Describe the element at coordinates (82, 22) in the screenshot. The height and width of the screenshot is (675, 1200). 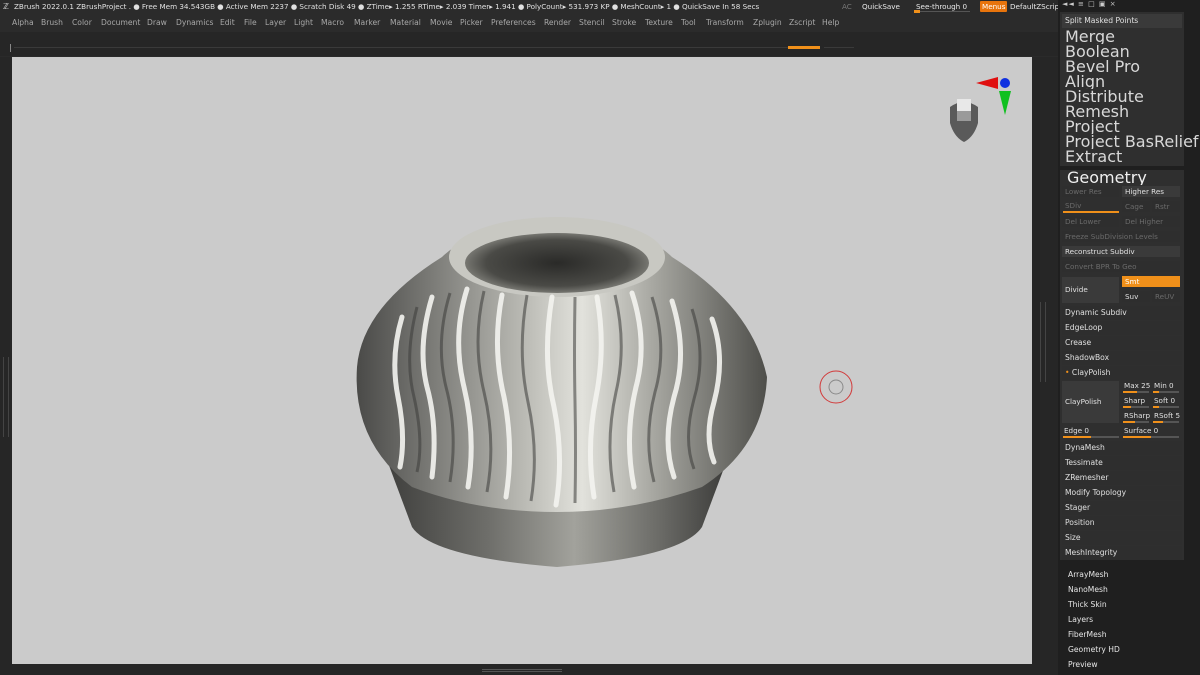
I see `menu-color: Color` at that location.